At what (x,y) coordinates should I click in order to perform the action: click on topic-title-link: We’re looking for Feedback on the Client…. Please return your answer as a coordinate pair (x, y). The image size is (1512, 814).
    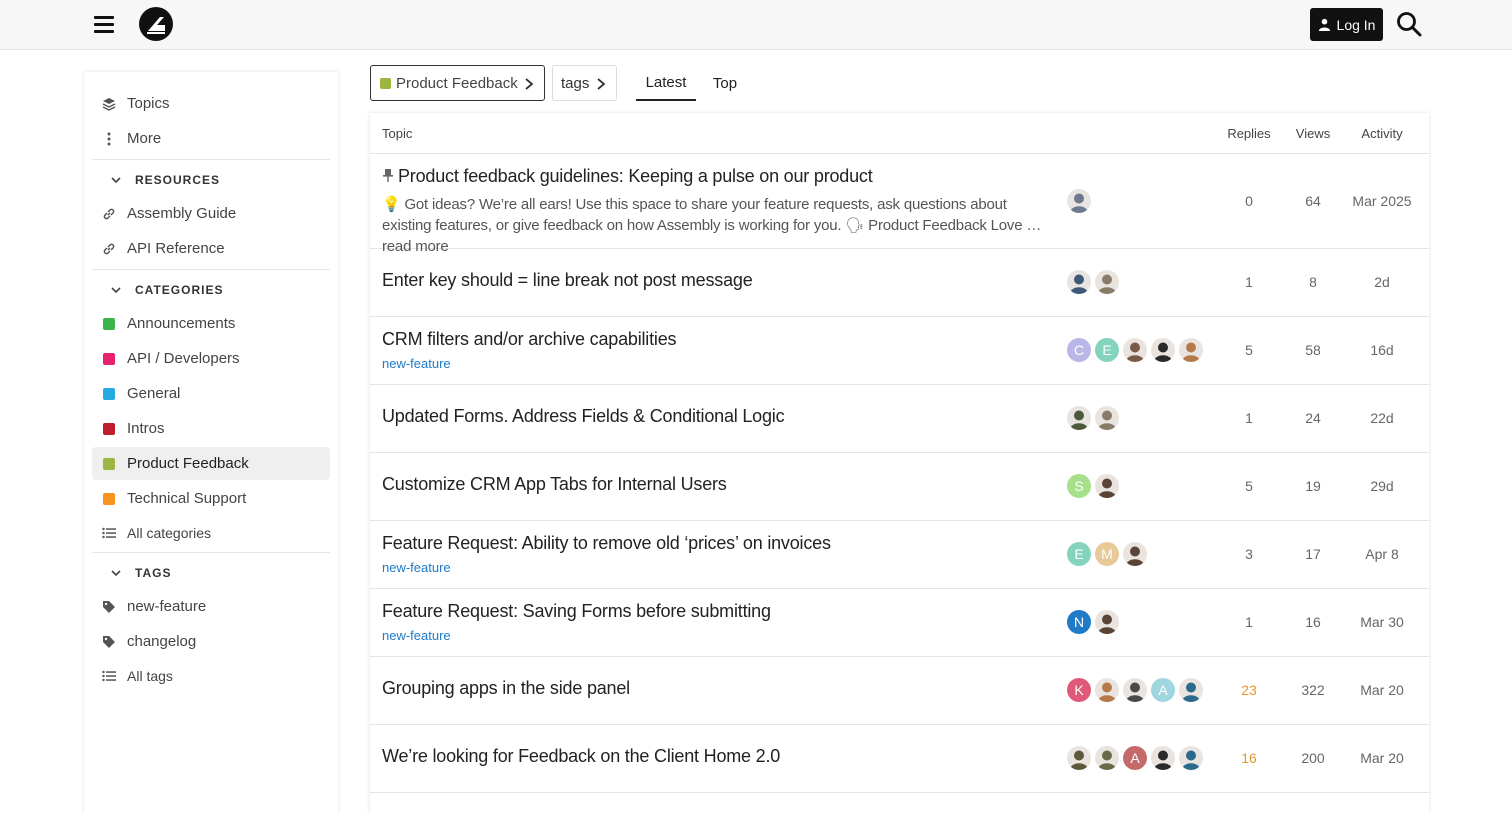
    Looking at the image, I should click on (581, 756).